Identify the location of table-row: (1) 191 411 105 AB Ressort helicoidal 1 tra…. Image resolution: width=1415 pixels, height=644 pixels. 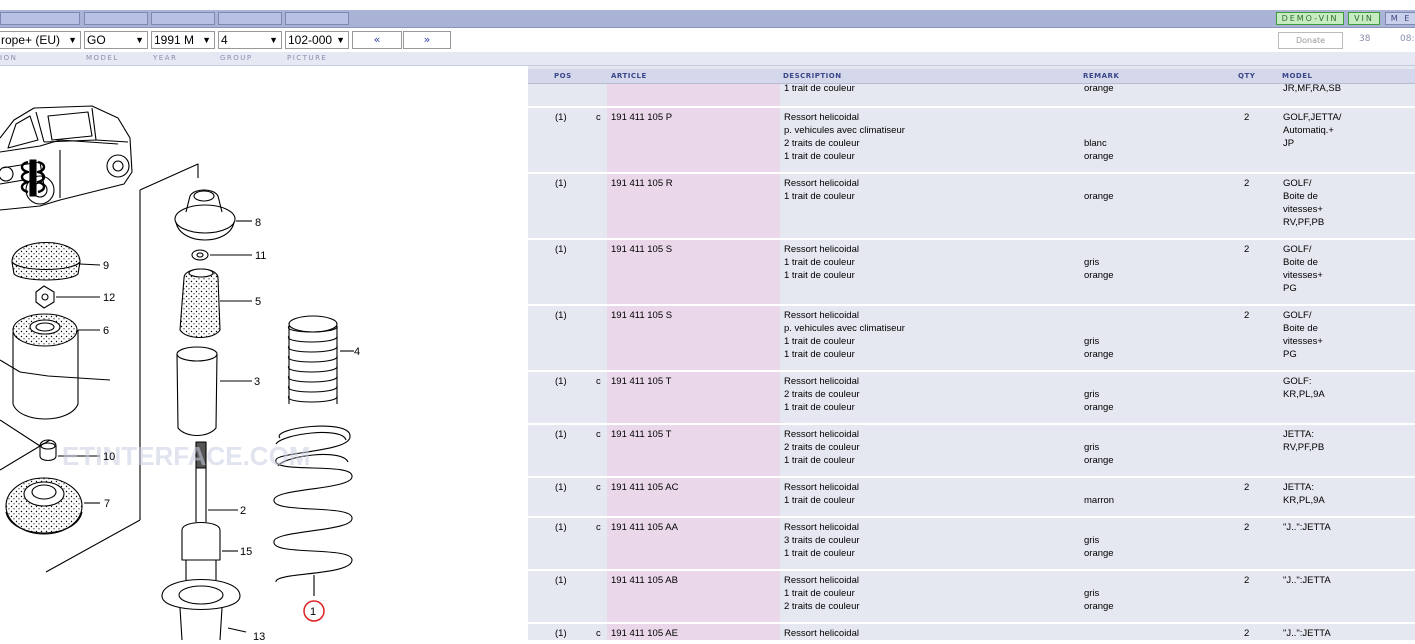
(971, 597).